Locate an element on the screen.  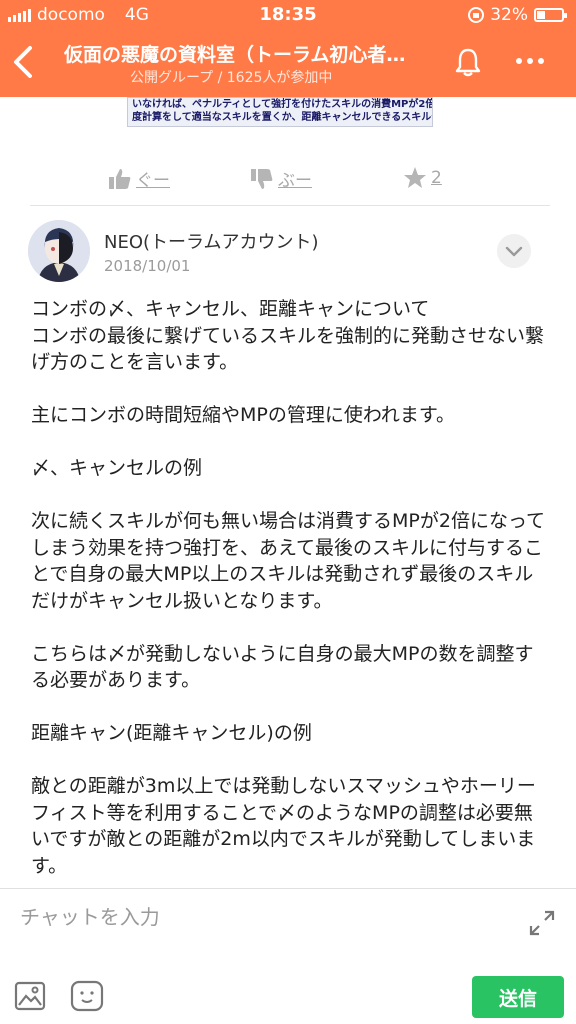
post-paragraph: 〆、キャンセルの例 is located at coordinates (117, 468).